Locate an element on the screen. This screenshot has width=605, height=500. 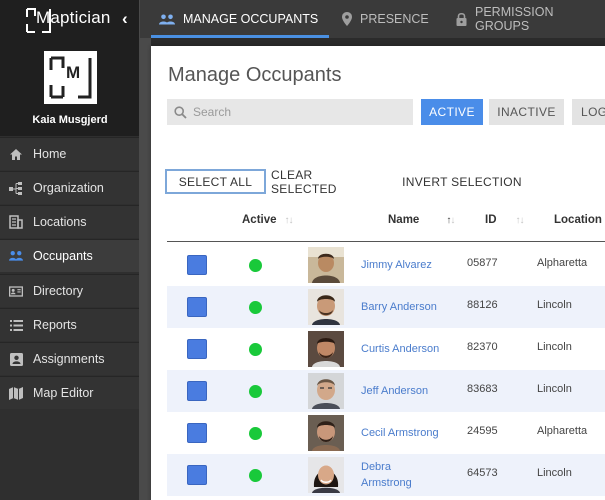
list-icon is located at coordinates (16, 325).